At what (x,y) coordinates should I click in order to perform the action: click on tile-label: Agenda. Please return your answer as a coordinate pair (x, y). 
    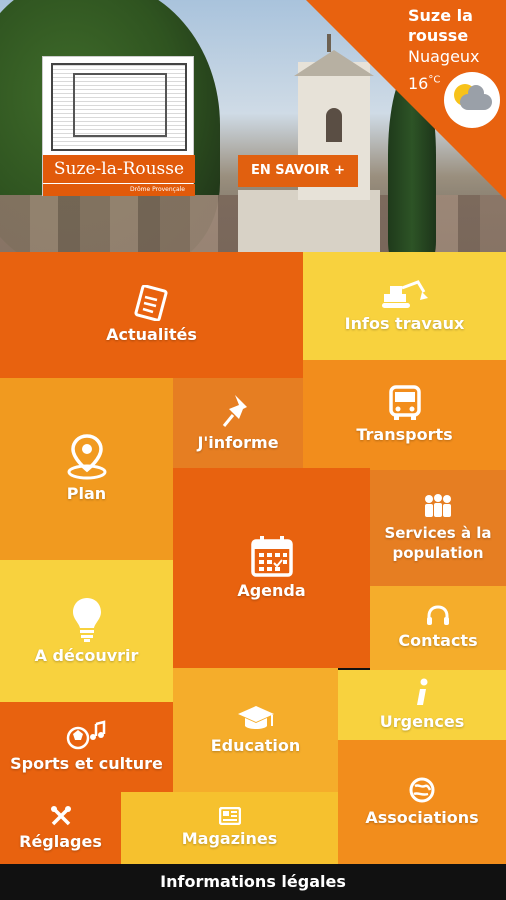
    Looking at the image, I should click on (271, 590).